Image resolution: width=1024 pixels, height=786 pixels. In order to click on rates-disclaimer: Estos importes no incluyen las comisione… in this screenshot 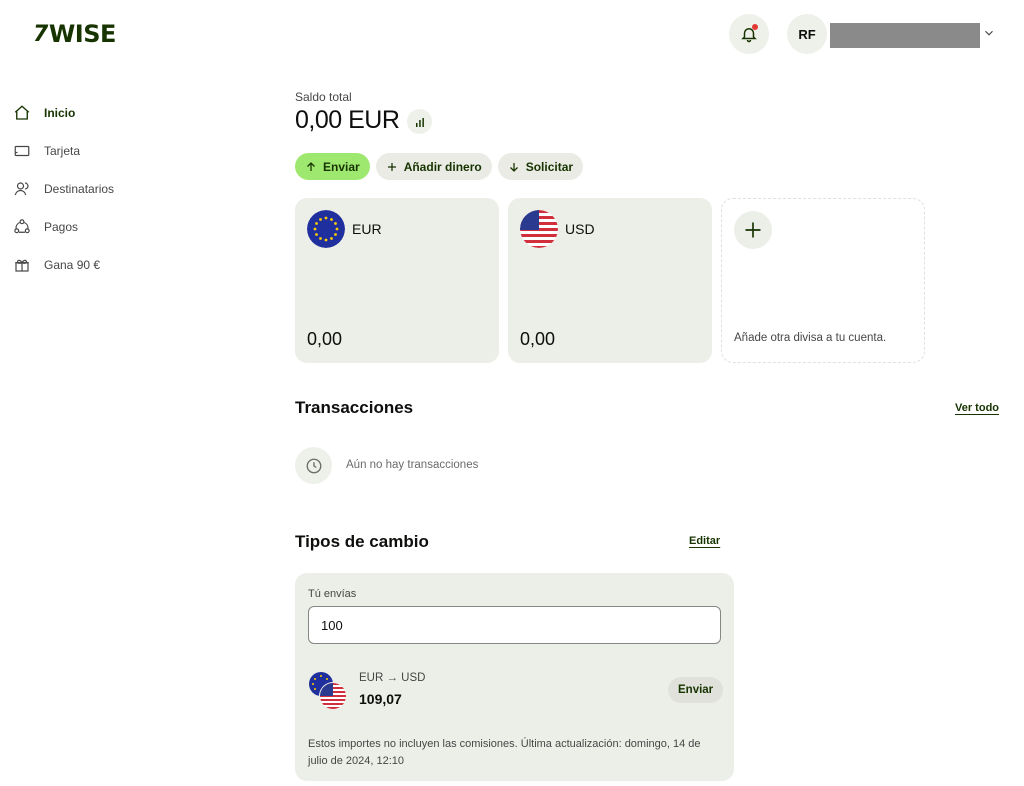, I will do `click(504, 752)`.